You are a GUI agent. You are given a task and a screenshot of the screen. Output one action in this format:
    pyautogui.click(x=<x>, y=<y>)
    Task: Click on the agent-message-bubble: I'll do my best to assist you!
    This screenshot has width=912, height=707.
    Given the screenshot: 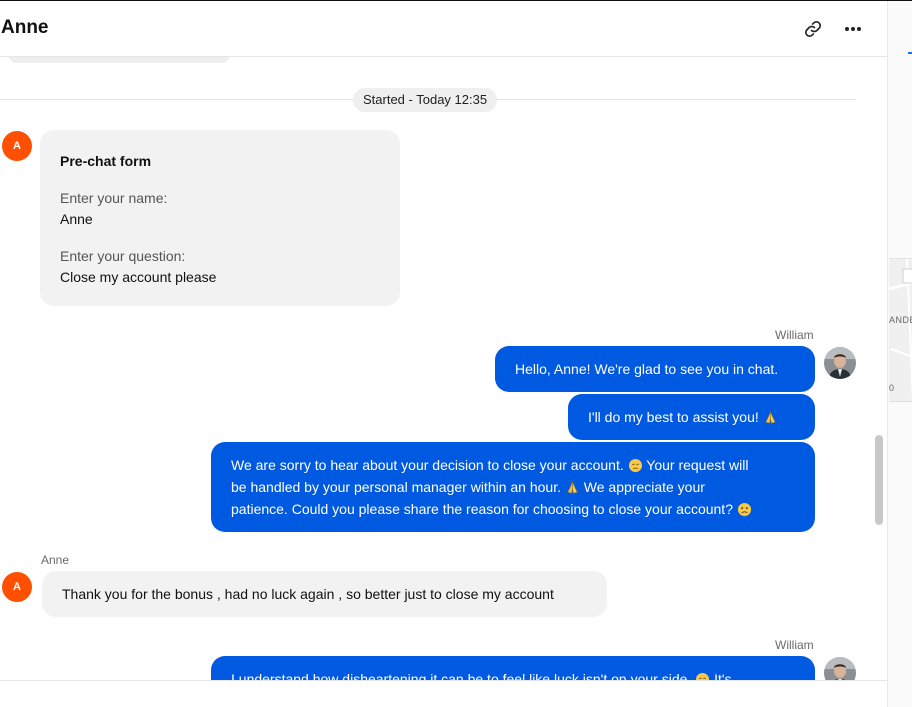 What is the action you would take?
    pyautogui.click(x=691, y=417)
    